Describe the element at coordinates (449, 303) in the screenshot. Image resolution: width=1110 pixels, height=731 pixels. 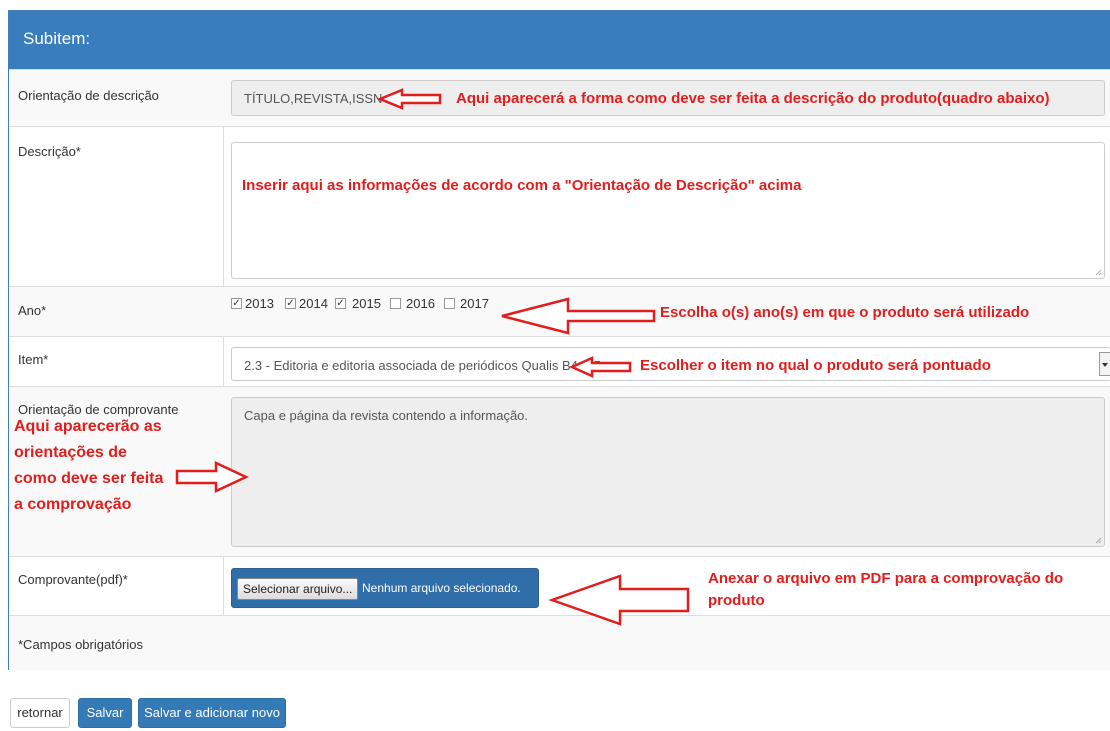
I see `checkbox-2017` at that location.